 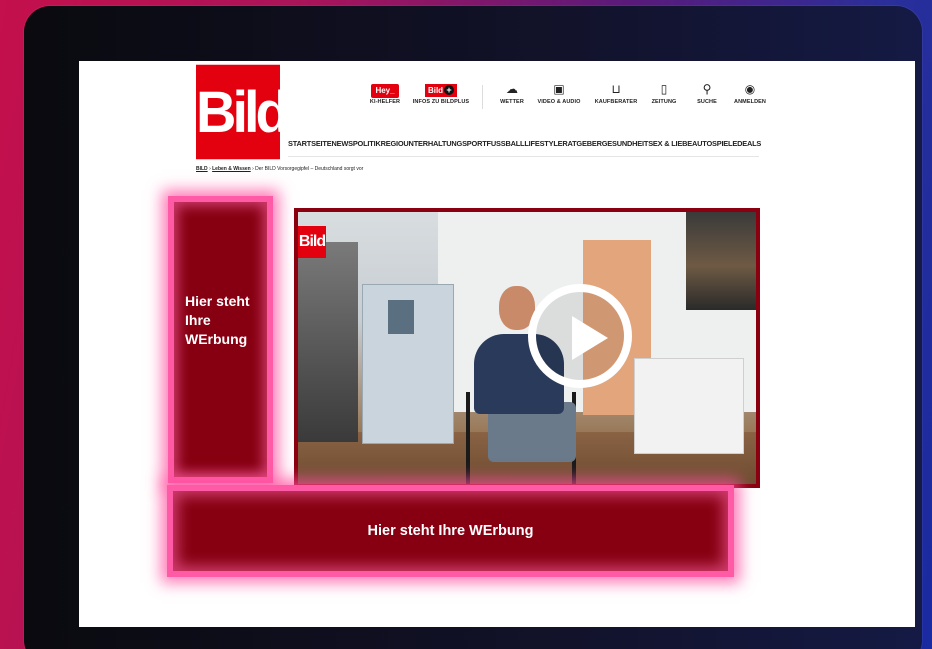 What do you see at coordinates (392, 143) in the screenshot?
I see `nav-regio: REGIO` at bounding box center [392, 143].